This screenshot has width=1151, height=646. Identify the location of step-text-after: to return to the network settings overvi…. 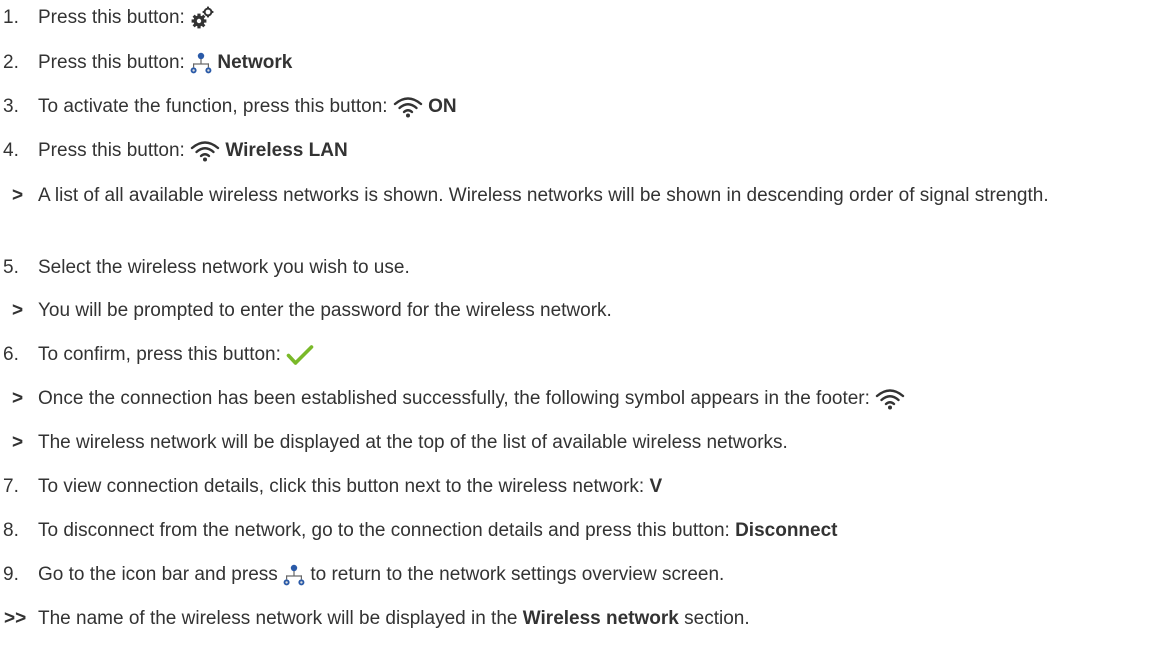
(515, 574).